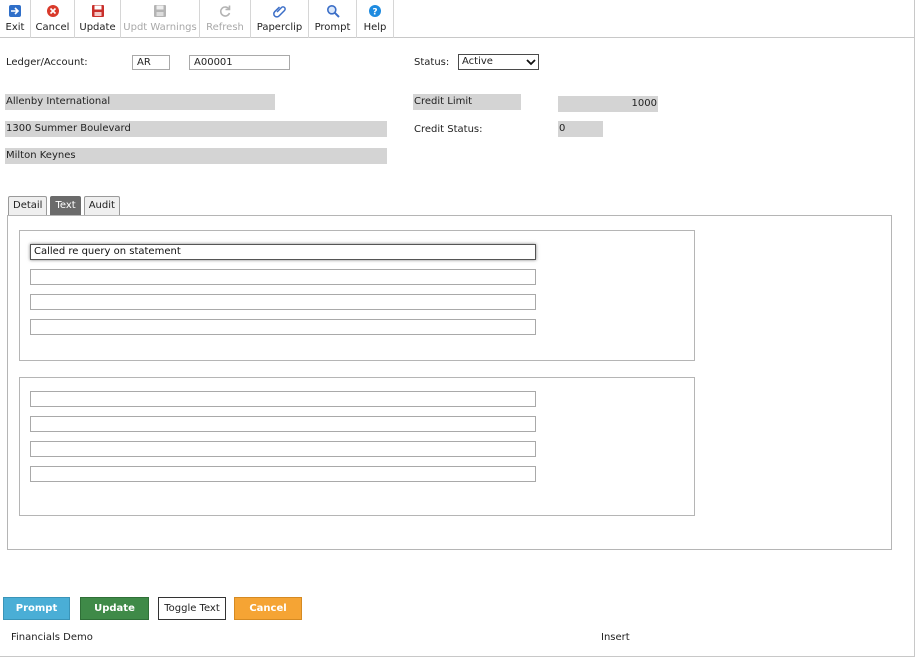  What do you see at coordinates (531, 62) in the screenshot?
I see `chevron-down-icon` at bounding box center [531, 62].